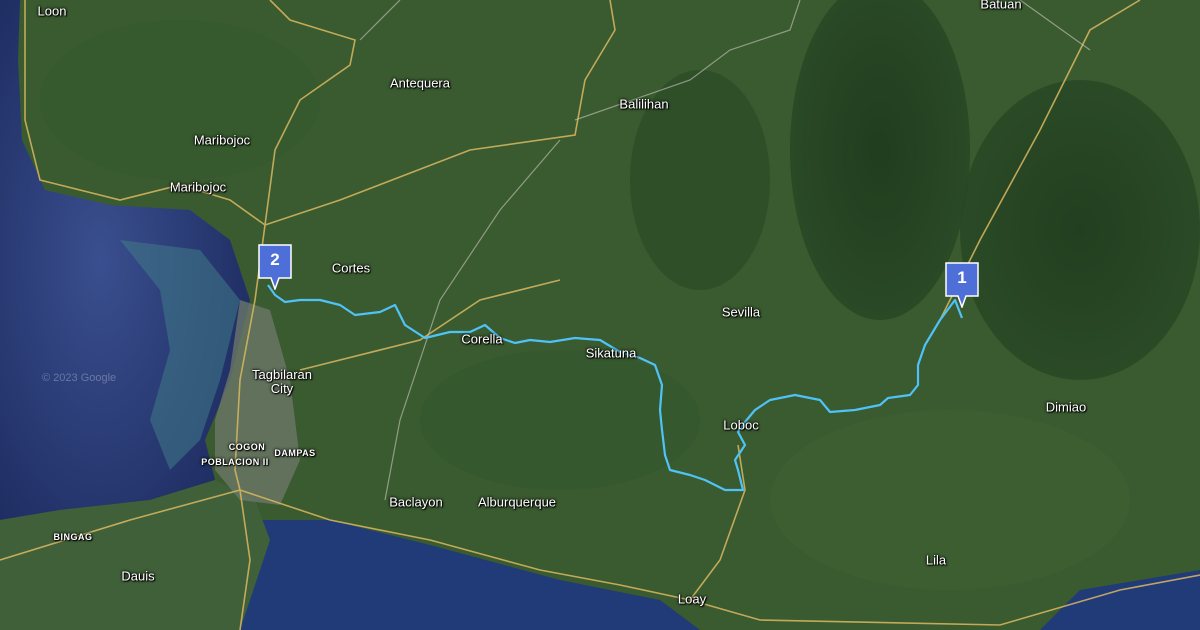 This screenshot has width=1200, height=630. I want to click on route-marker-start: 1, so click(962, 285).